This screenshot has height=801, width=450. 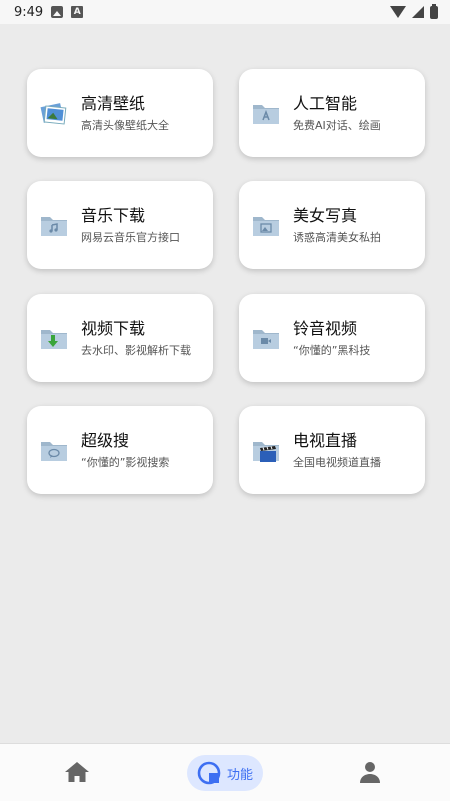 What do you see at coordinates (209, 773) in the screenshot?
I see `function-icon` at bounding box center [209, 773].